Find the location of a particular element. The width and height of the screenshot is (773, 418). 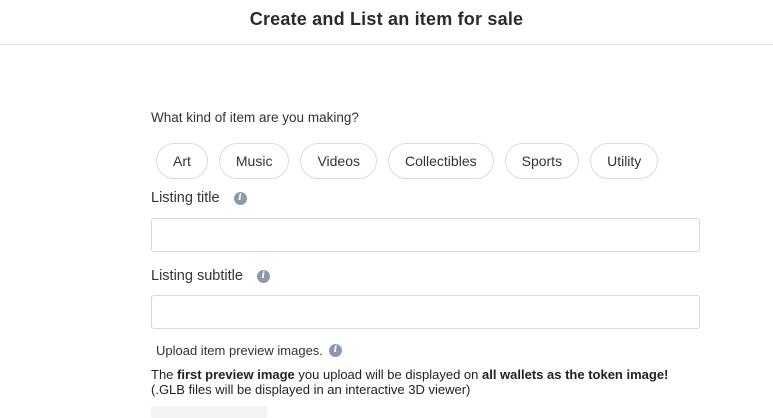

listing-title-label-text: Listing title is located at coordinates (185, 198).